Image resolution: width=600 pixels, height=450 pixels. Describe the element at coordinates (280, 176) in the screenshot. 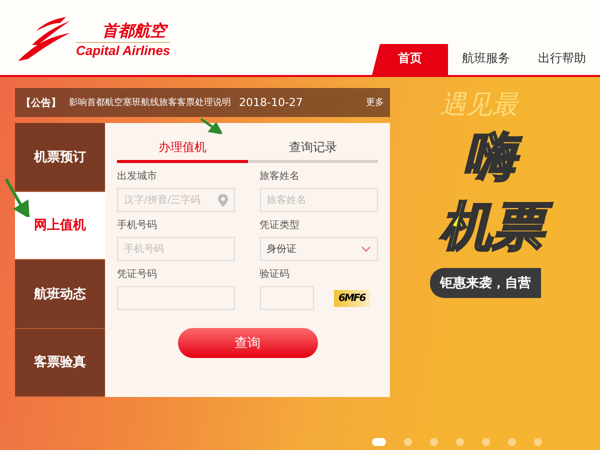

I see `field-label: 旅客姓名` at that location.